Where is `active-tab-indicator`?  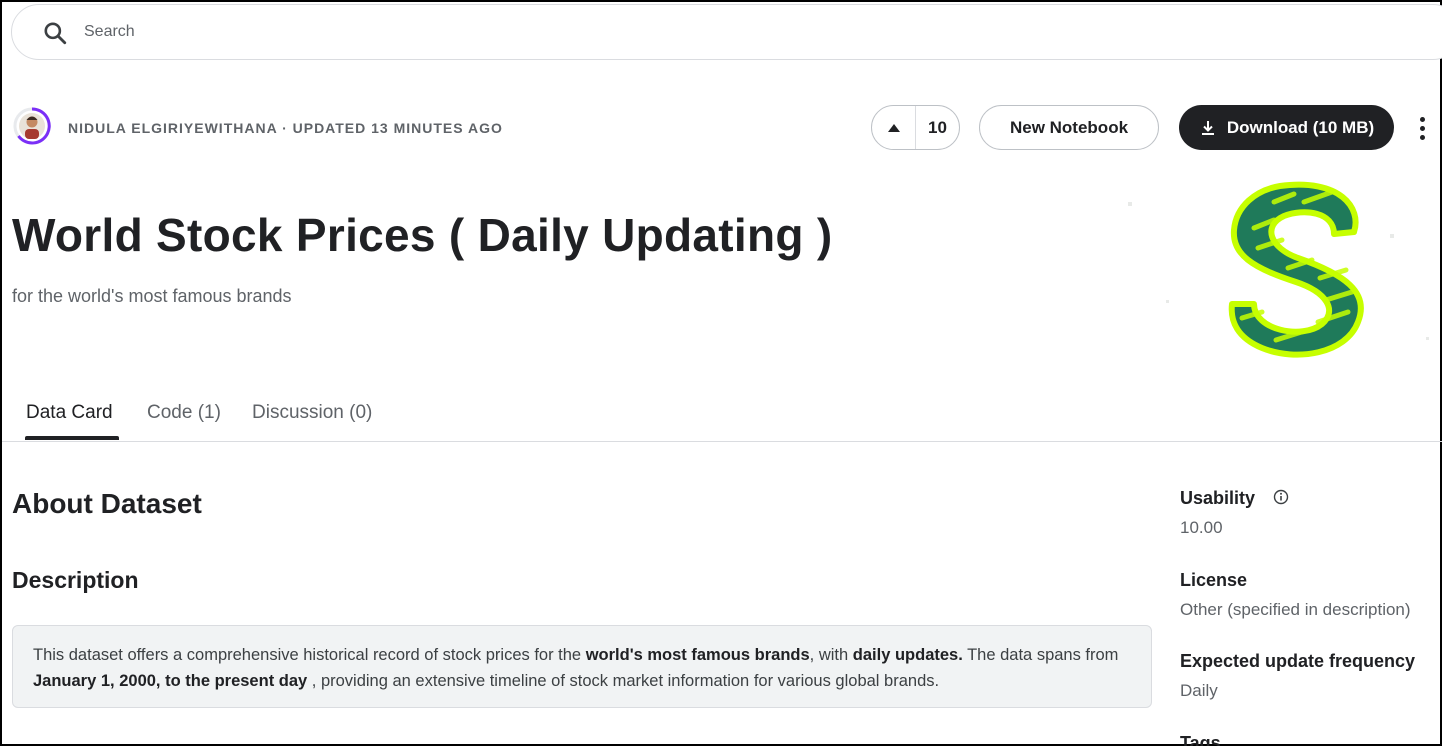
active-tab-indicator is located at coordinates (72, 438).